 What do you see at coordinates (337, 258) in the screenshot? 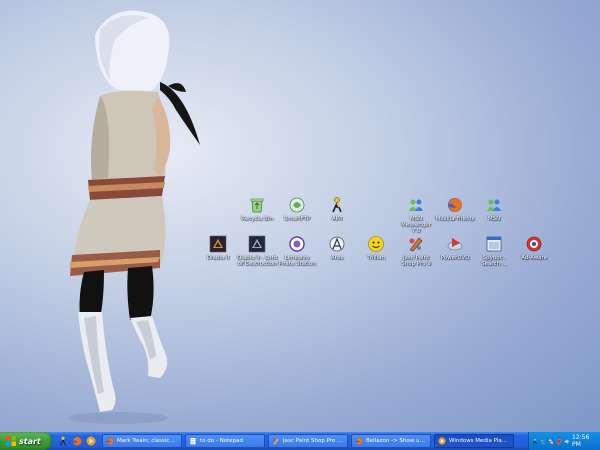
I see `desktop-icon-label: Ares` at bounding box center [337, 258].